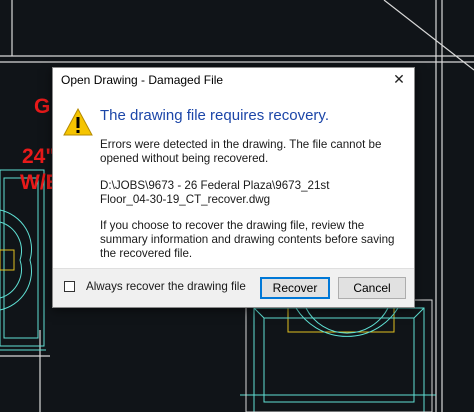 Image resolution: width=474 pixels, height=412 pixels. What do you see at coordinates (78, 122) in the screenshot?
I see `warning-icon` at bounding box center [78, 122].